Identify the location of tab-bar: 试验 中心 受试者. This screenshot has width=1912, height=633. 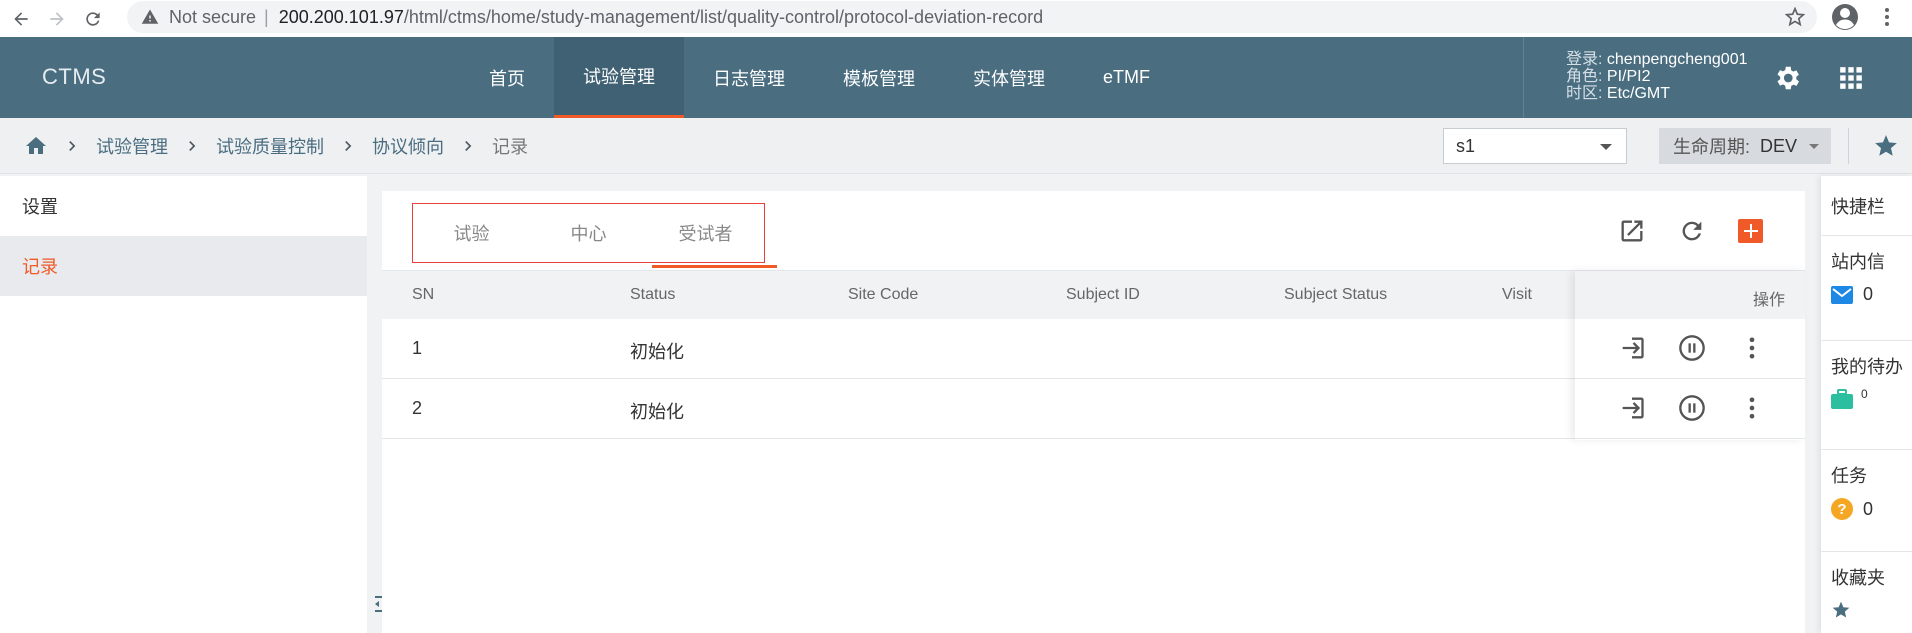
(588, 233).